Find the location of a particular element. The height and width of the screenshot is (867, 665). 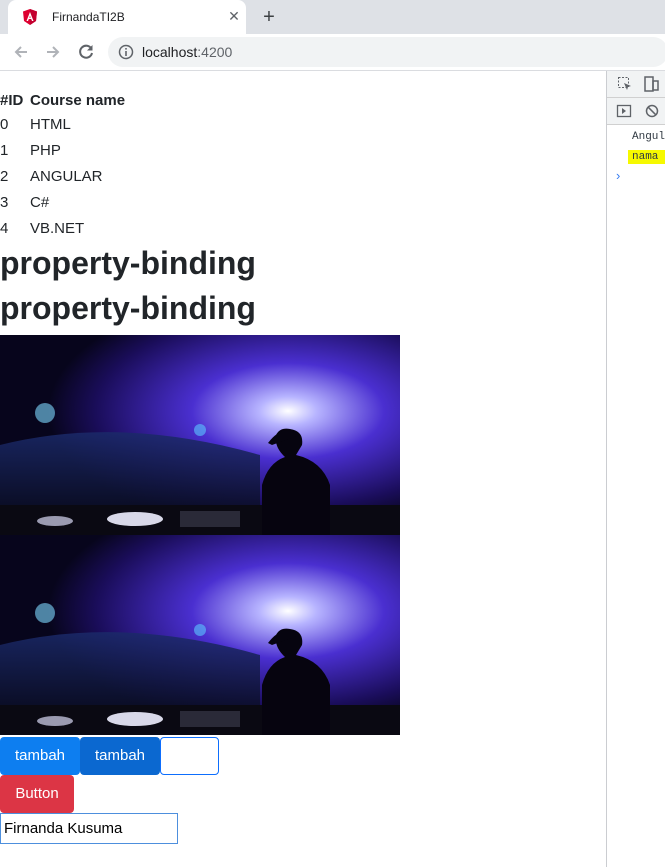

devtools-panel: Angul nama › is located at coordinates (635, 469).